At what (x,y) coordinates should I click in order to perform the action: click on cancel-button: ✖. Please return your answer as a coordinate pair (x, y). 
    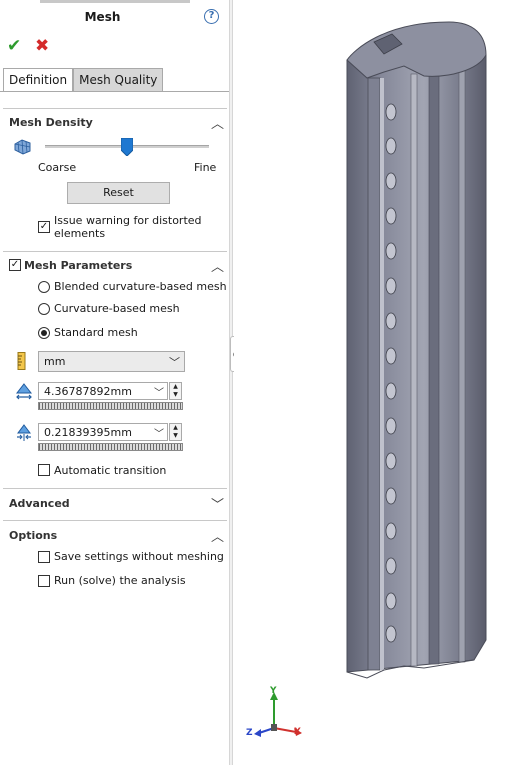
    Looking at the image, I should click on (42, 46).